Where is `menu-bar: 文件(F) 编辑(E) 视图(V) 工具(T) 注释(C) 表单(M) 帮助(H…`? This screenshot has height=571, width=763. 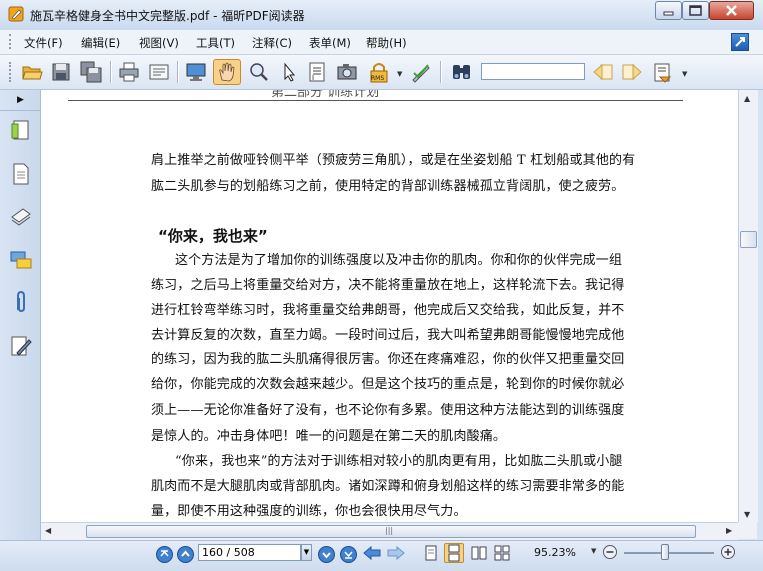 menu-bar: 文件(F) 编辑(E) 视图(V) 工具(T) 注释(C) 表单(M) 帮助(H… is located at coordinates (381, 42).